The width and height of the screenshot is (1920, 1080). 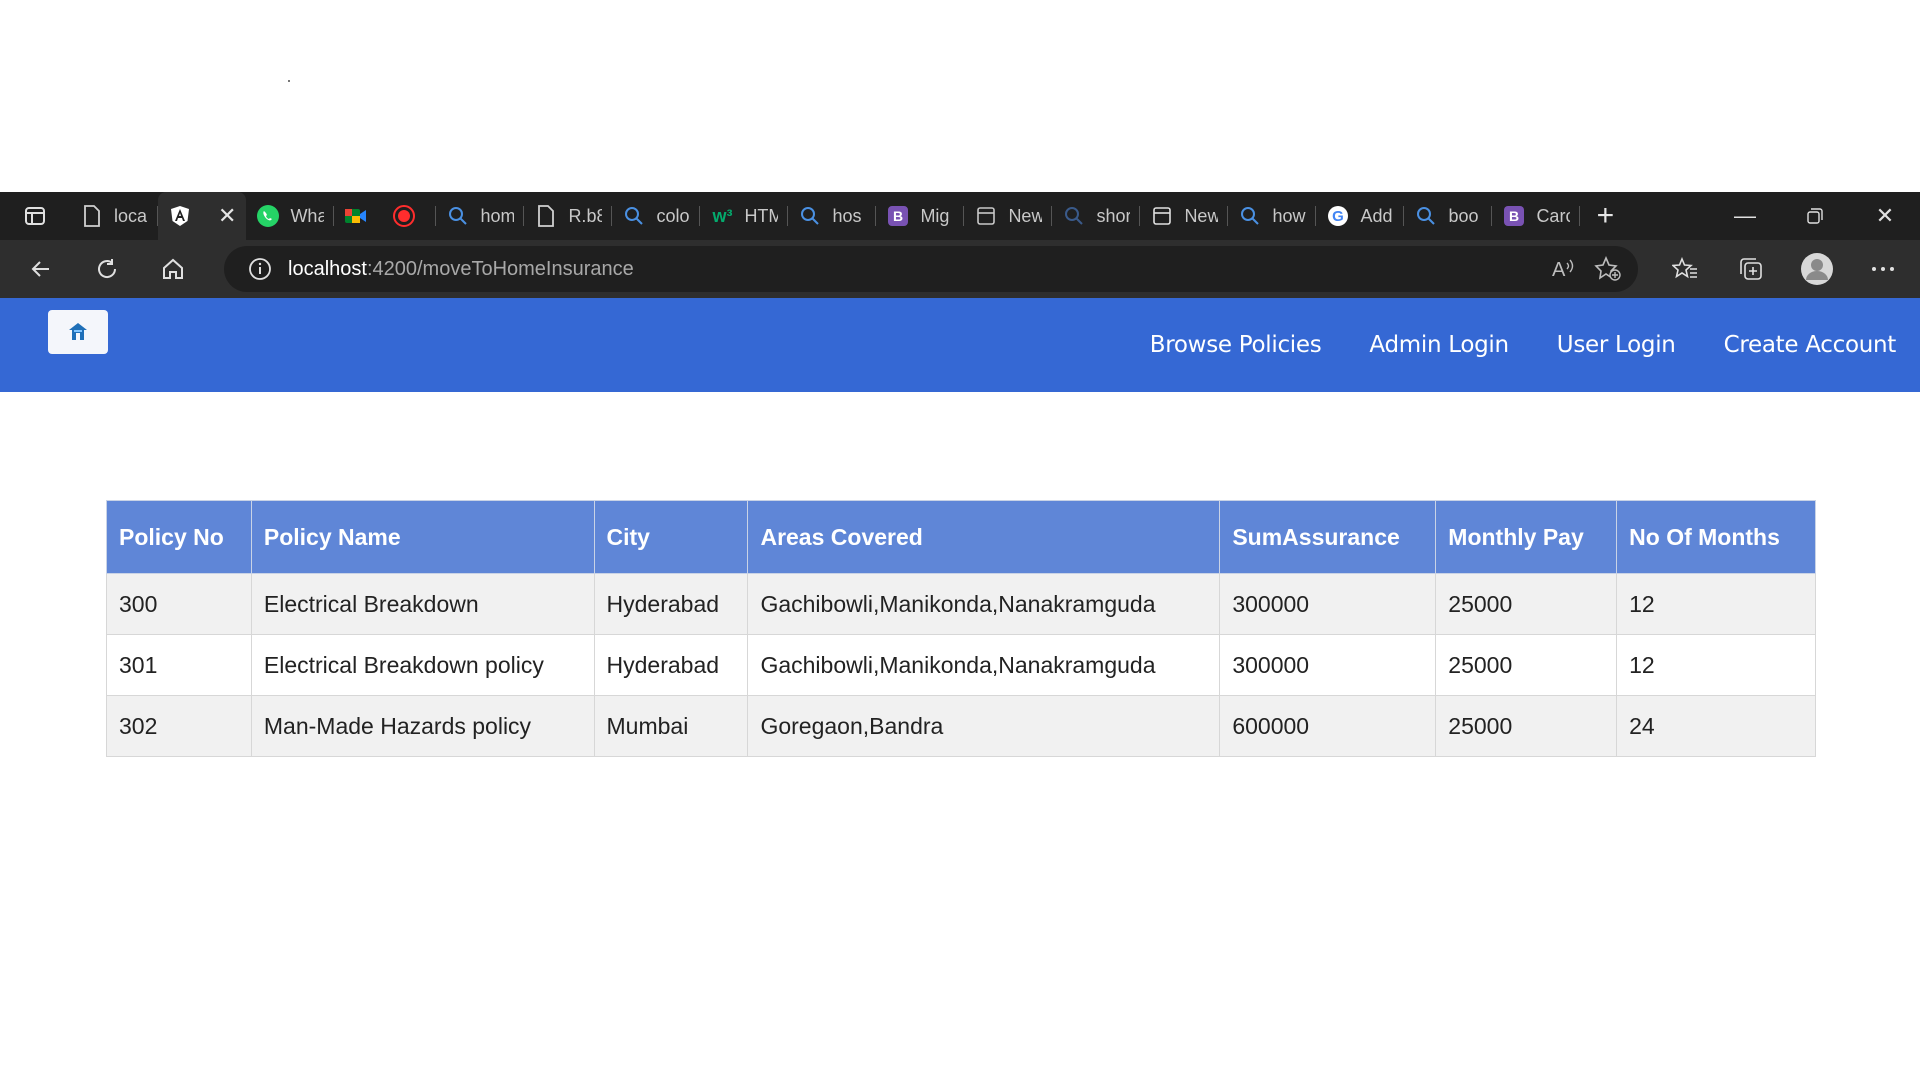 I want to click on tab-actions-icon, so click(x=35, y=216).